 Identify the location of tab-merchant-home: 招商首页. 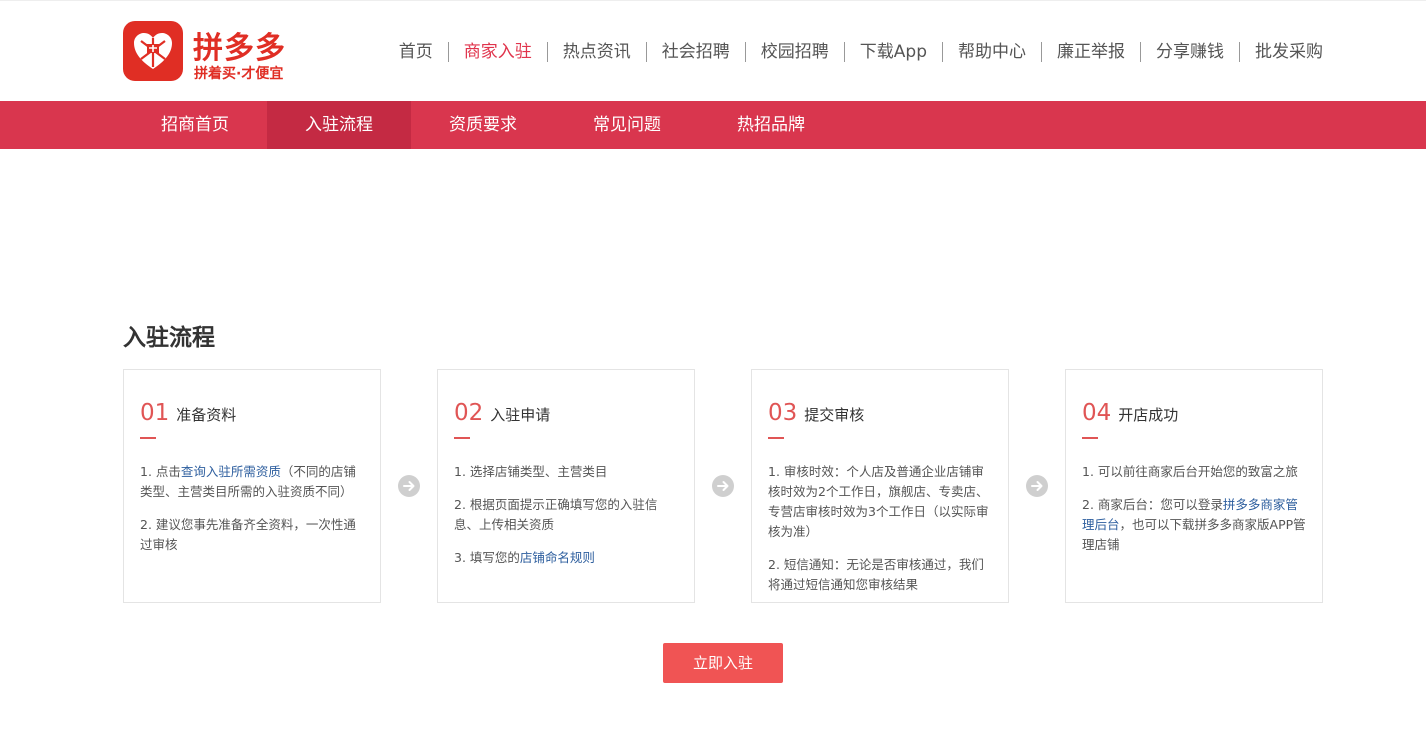
(195, 125).